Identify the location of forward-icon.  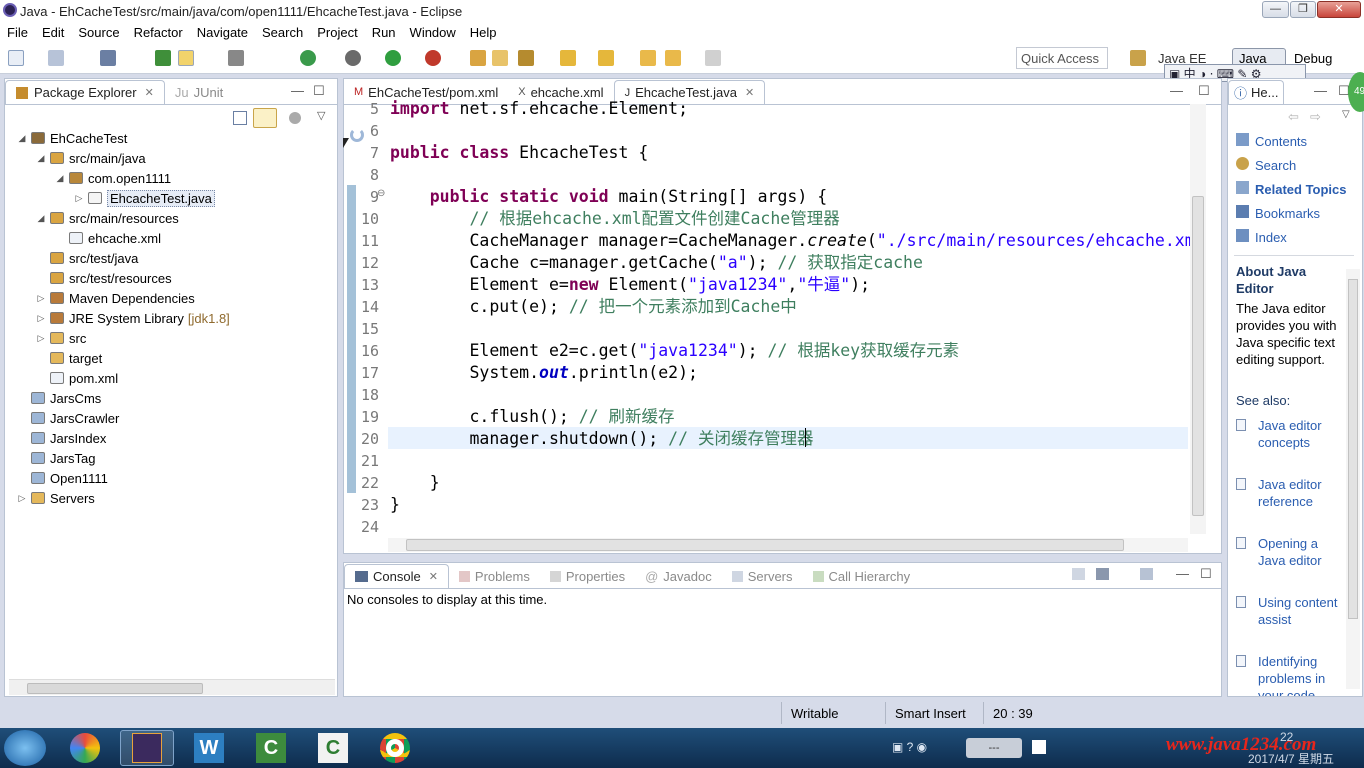
(673, 58).